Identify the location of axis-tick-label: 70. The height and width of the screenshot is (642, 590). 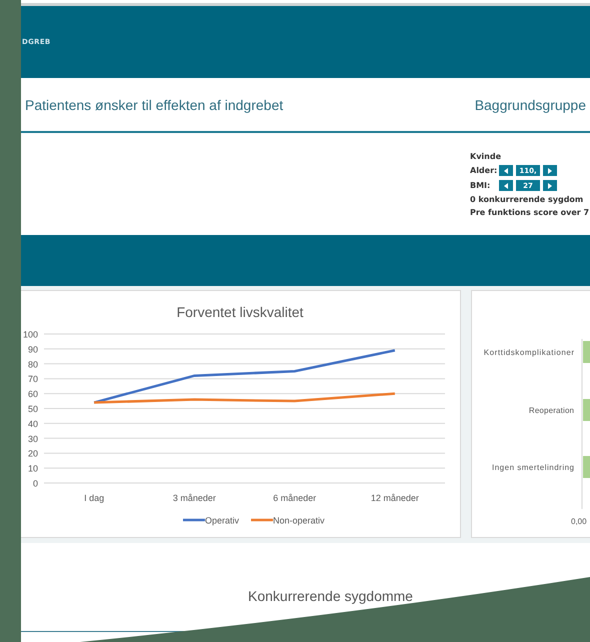
(33, 379).